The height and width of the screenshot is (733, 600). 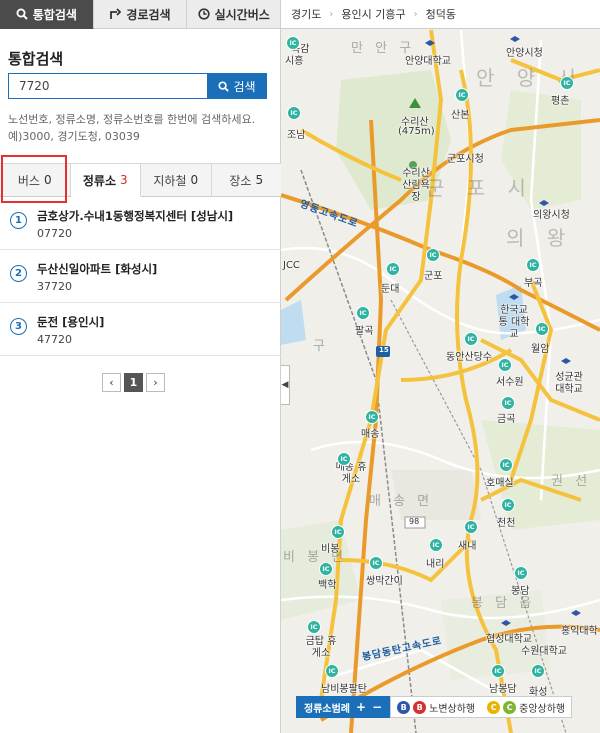 I want to click on list-item: 1 금호상가.수내1동행정복지센터 [성남시] 07720, so click(x=140, y=223).